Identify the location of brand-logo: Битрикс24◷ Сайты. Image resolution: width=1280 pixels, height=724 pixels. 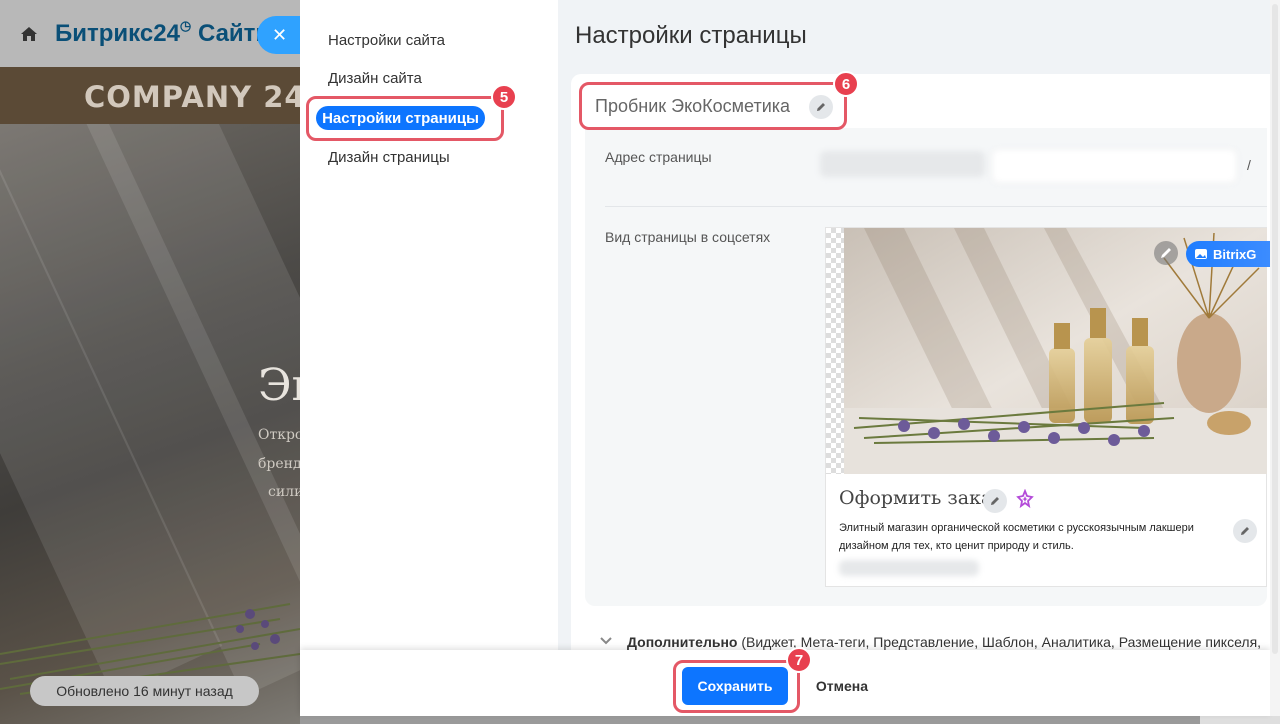
(165, 33).